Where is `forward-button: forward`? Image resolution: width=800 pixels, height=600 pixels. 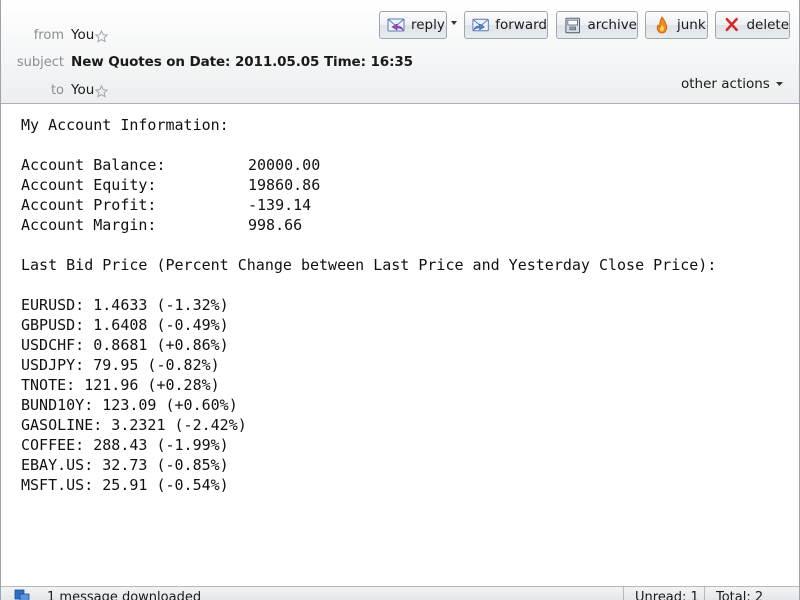
forward-button: forward is located at coordinates (506, 25).